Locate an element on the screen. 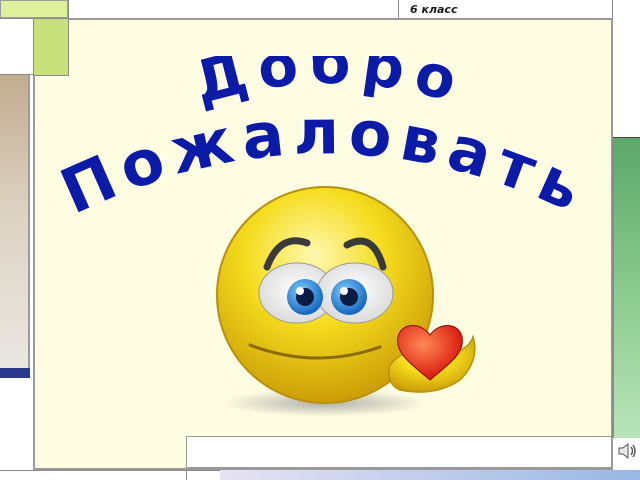  speaker-icon is located at coordinates (627, 451).